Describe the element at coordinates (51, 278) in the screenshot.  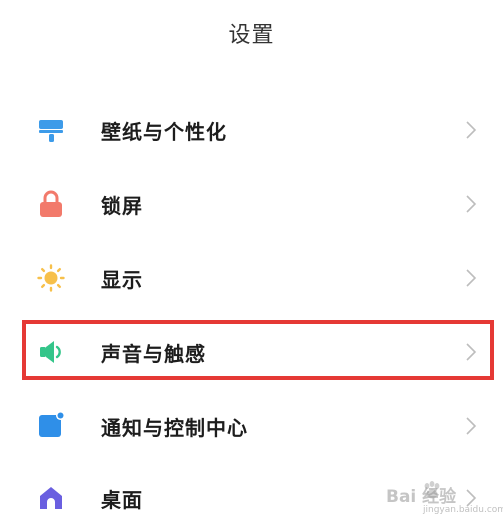
I see `brightness-sun-icon` at that location.